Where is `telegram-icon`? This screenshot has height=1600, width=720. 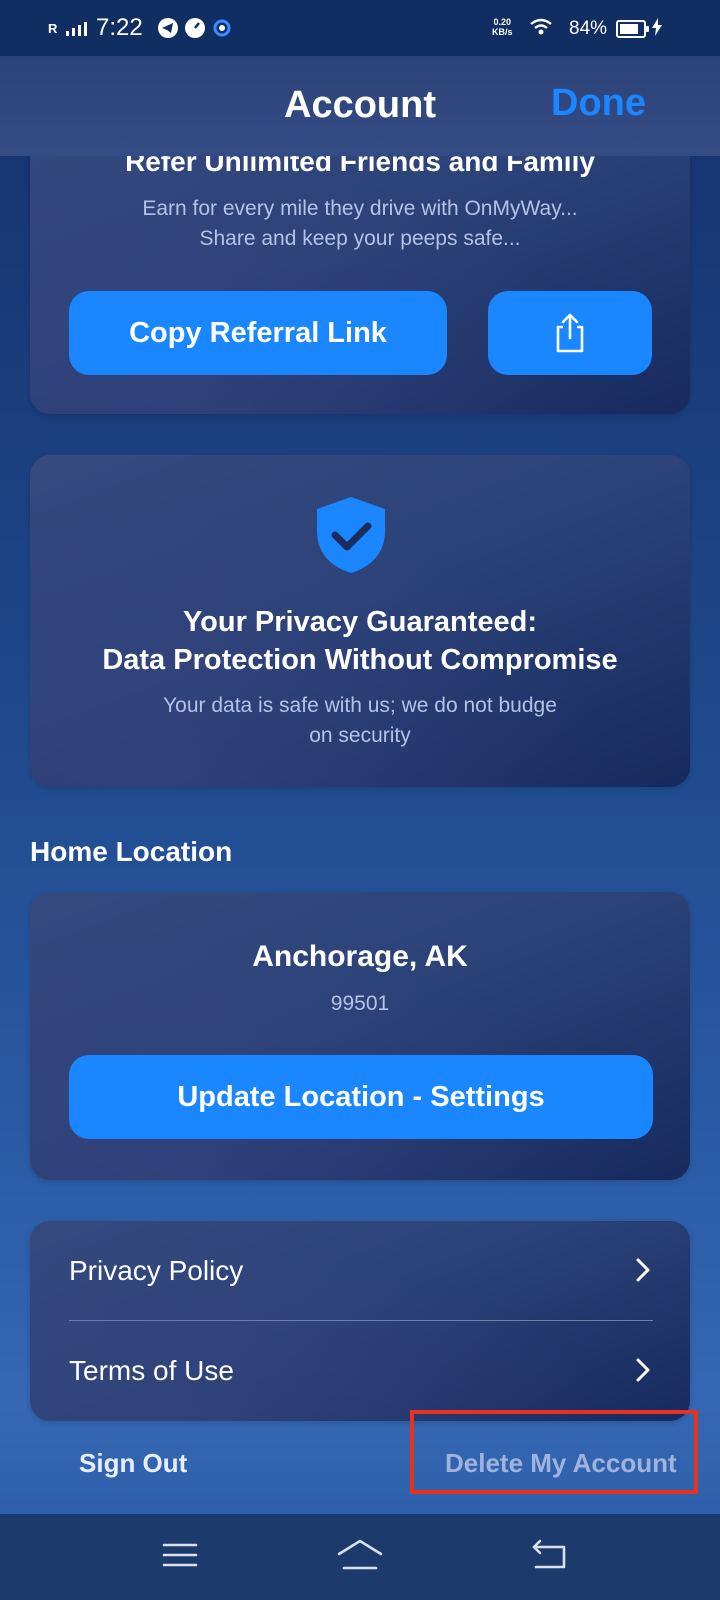
telegram-icon is located at coordinates (168, 28).